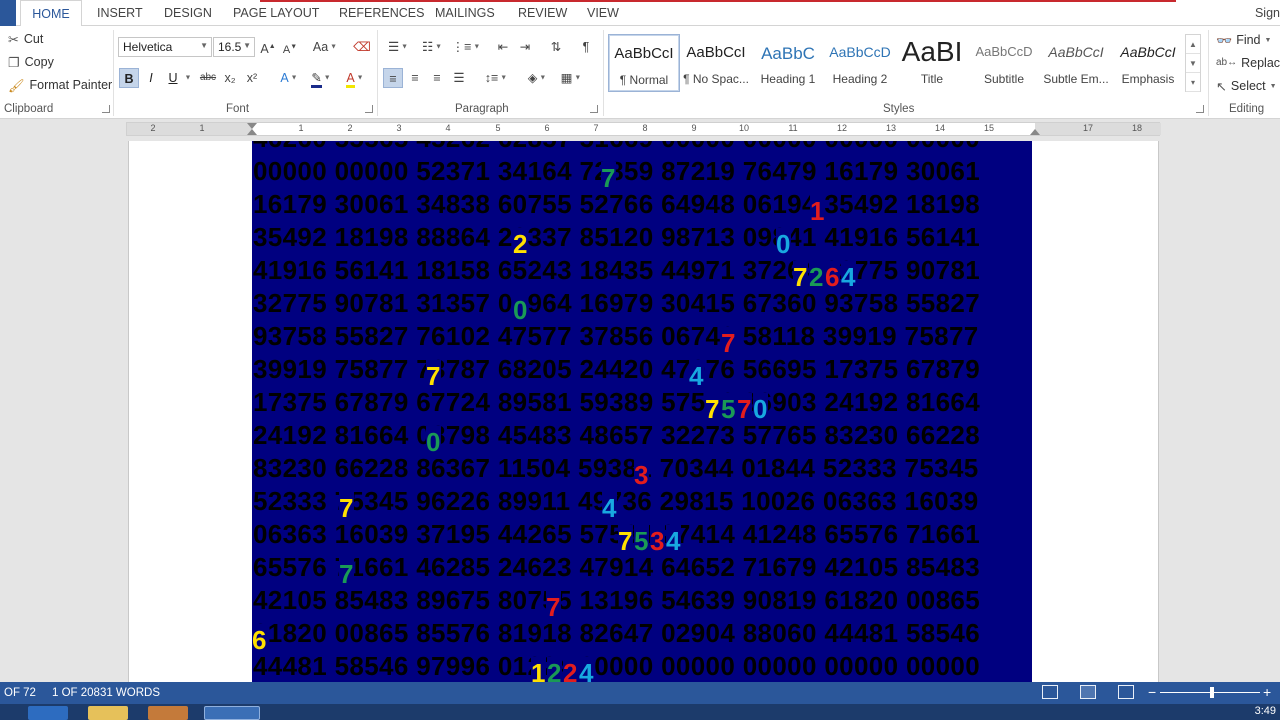  Describe the element at coordinates (48, 713) in the screenshot. I see `internet-explorer-icon` at that location.